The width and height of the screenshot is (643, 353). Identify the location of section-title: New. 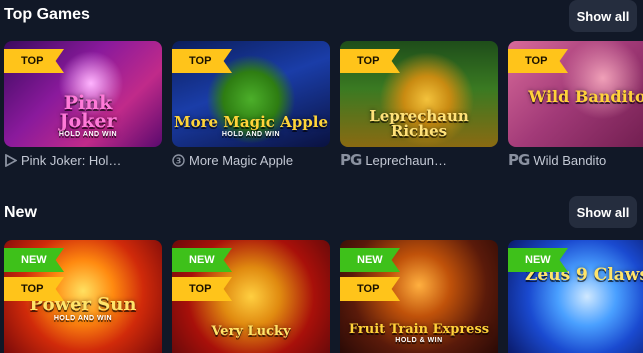
(20, 212).